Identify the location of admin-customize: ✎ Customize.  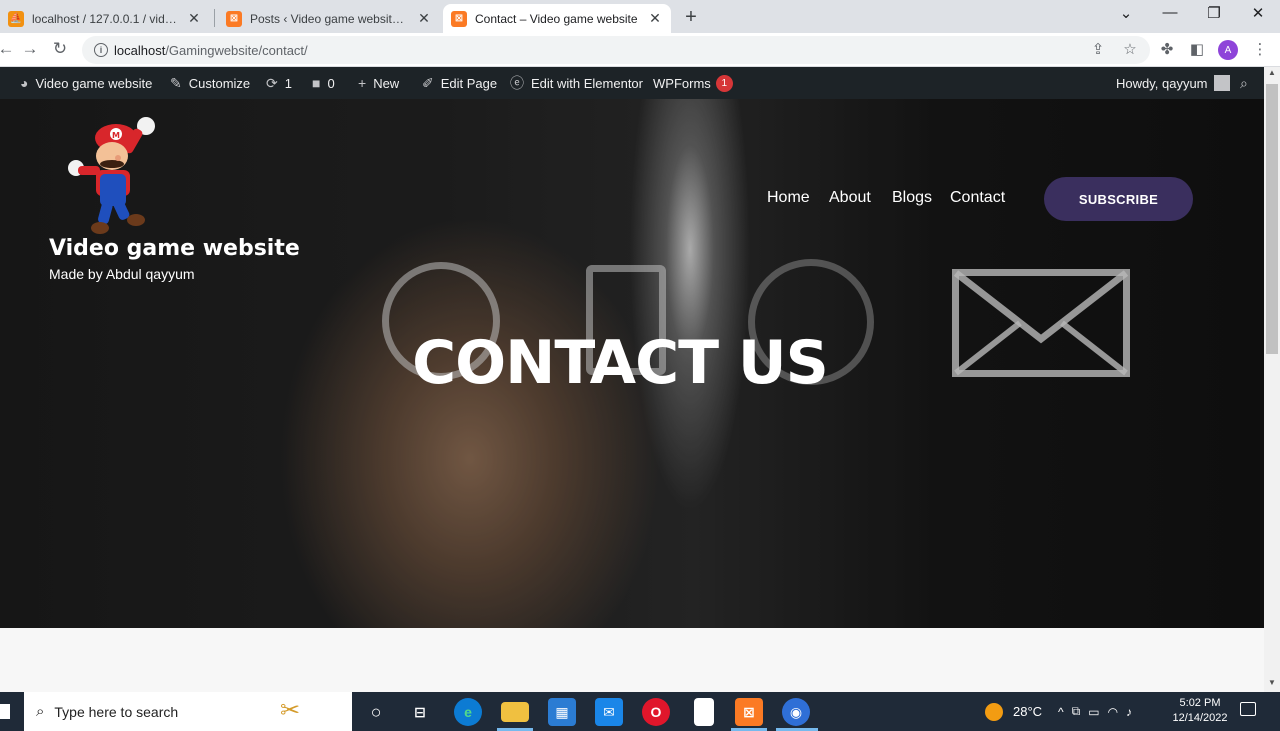
(210, 83).